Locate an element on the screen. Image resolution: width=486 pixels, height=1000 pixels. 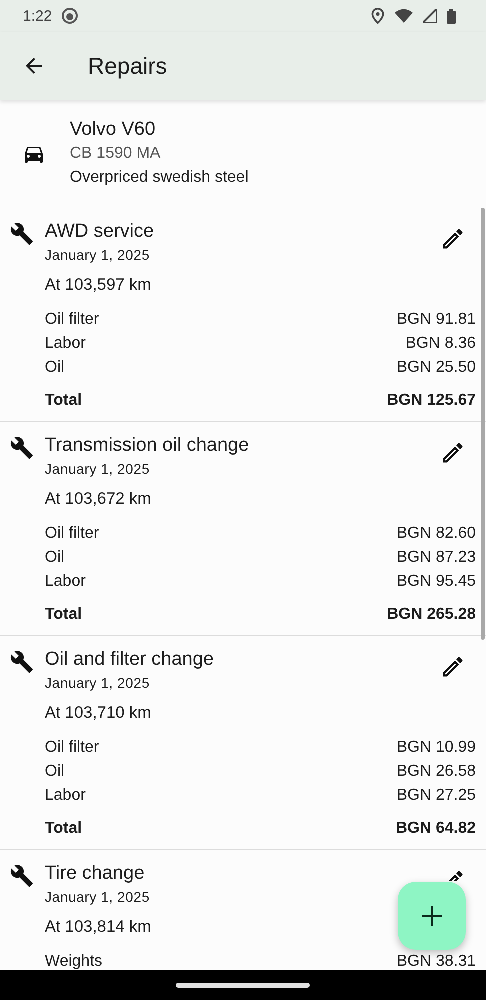
battery-icon is located at coordinates (451, 16).